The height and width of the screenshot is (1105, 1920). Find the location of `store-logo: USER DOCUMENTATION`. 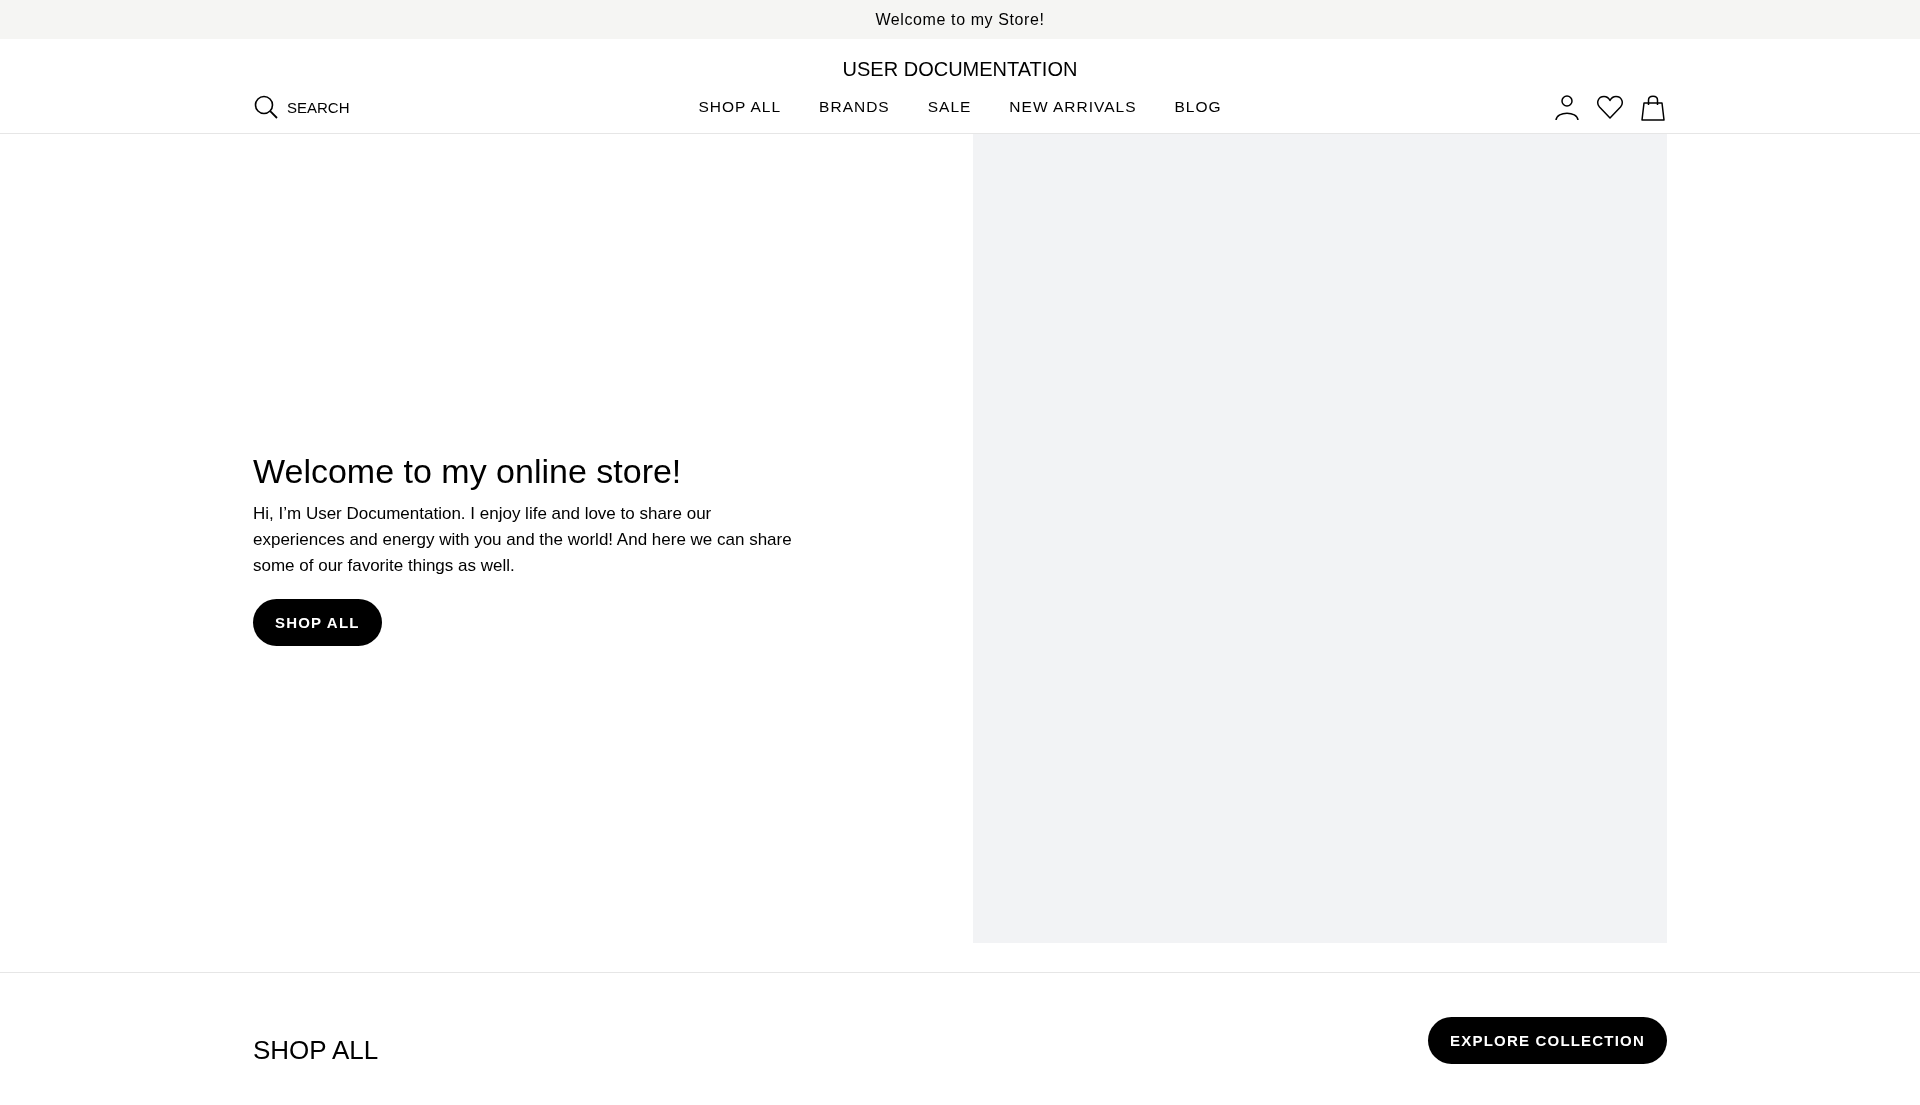

store-logo: USER DOCUMENTATION is located at coordinates (960, 69).